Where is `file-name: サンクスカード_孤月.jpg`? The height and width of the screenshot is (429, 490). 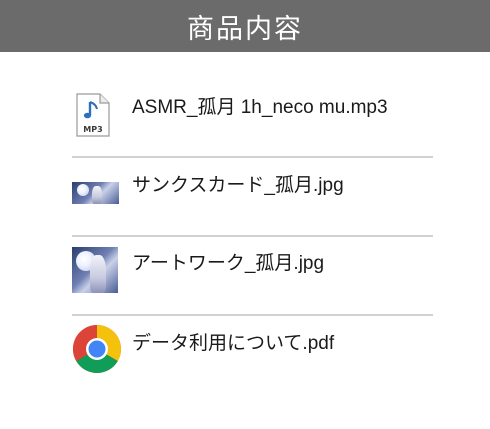
file-name: サンクスカード_孤月.jpg is located at coordinates (238, 185).